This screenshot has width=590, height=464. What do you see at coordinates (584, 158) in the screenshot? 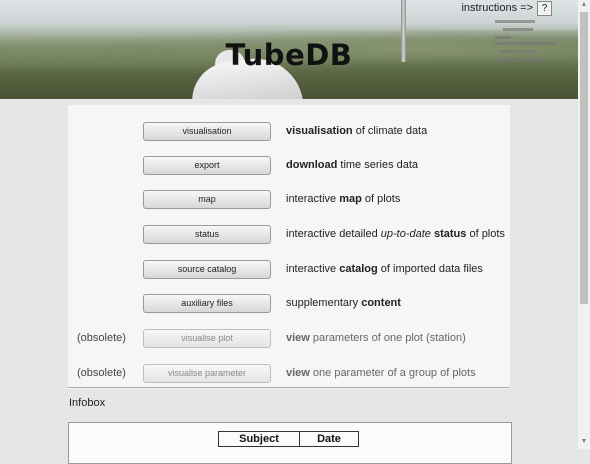
I see `scrollbar-thumb` at bounding box center [584, 158].